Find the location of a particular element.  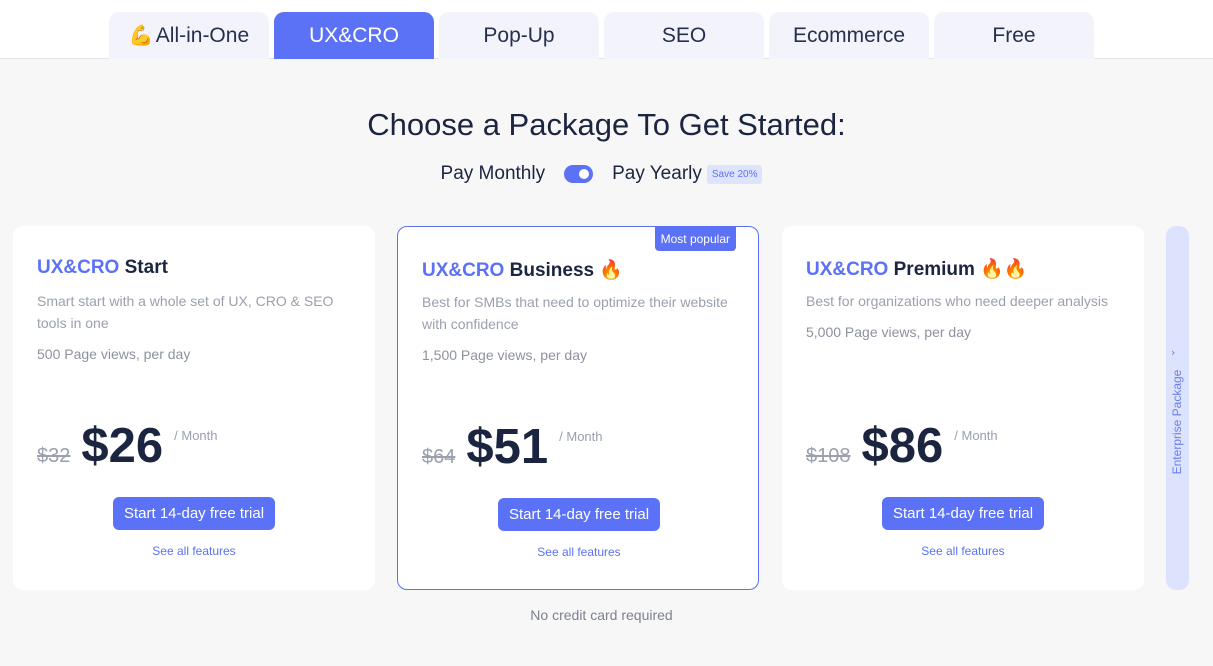

tab-label: All-in-One is located at coordinates (202, 35).